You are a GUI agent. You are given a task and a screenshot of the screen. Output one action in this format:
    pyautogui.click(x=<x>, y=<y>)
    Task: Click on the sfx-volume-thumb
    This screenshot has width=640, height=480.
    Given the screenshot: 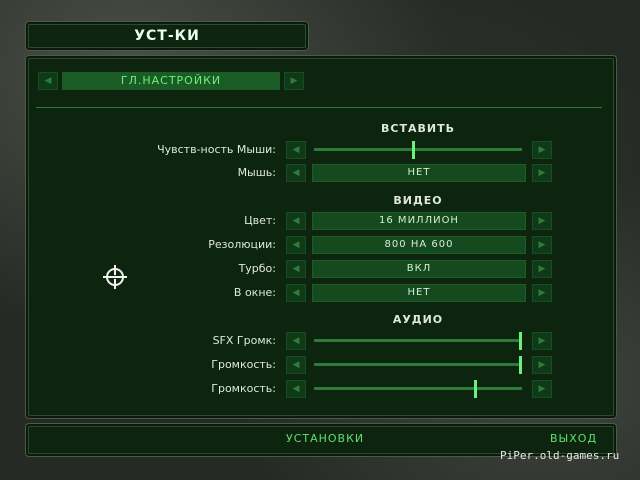 What is the action you would take?
    pyautogui.click(x=520, y=341)
    